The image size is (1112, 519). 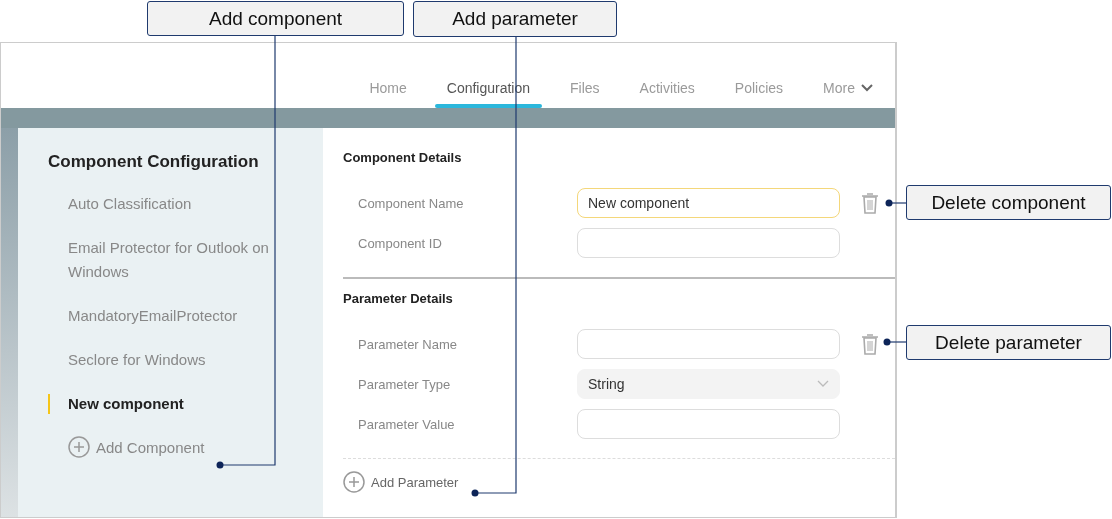 What do you see at coordinates (708, 384) in the screenshot?
I see `type-dropdown: String` at bounding box center [708, 384].